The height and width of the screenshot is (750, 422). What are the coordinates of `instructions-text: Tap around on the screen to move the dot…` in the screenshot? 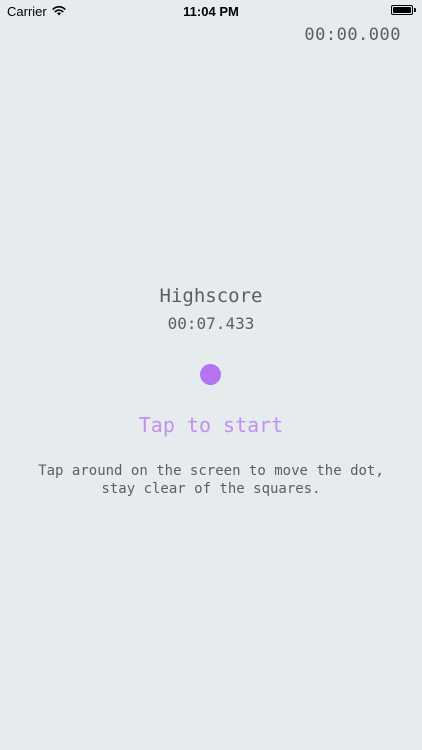 It's located at (211, 480).